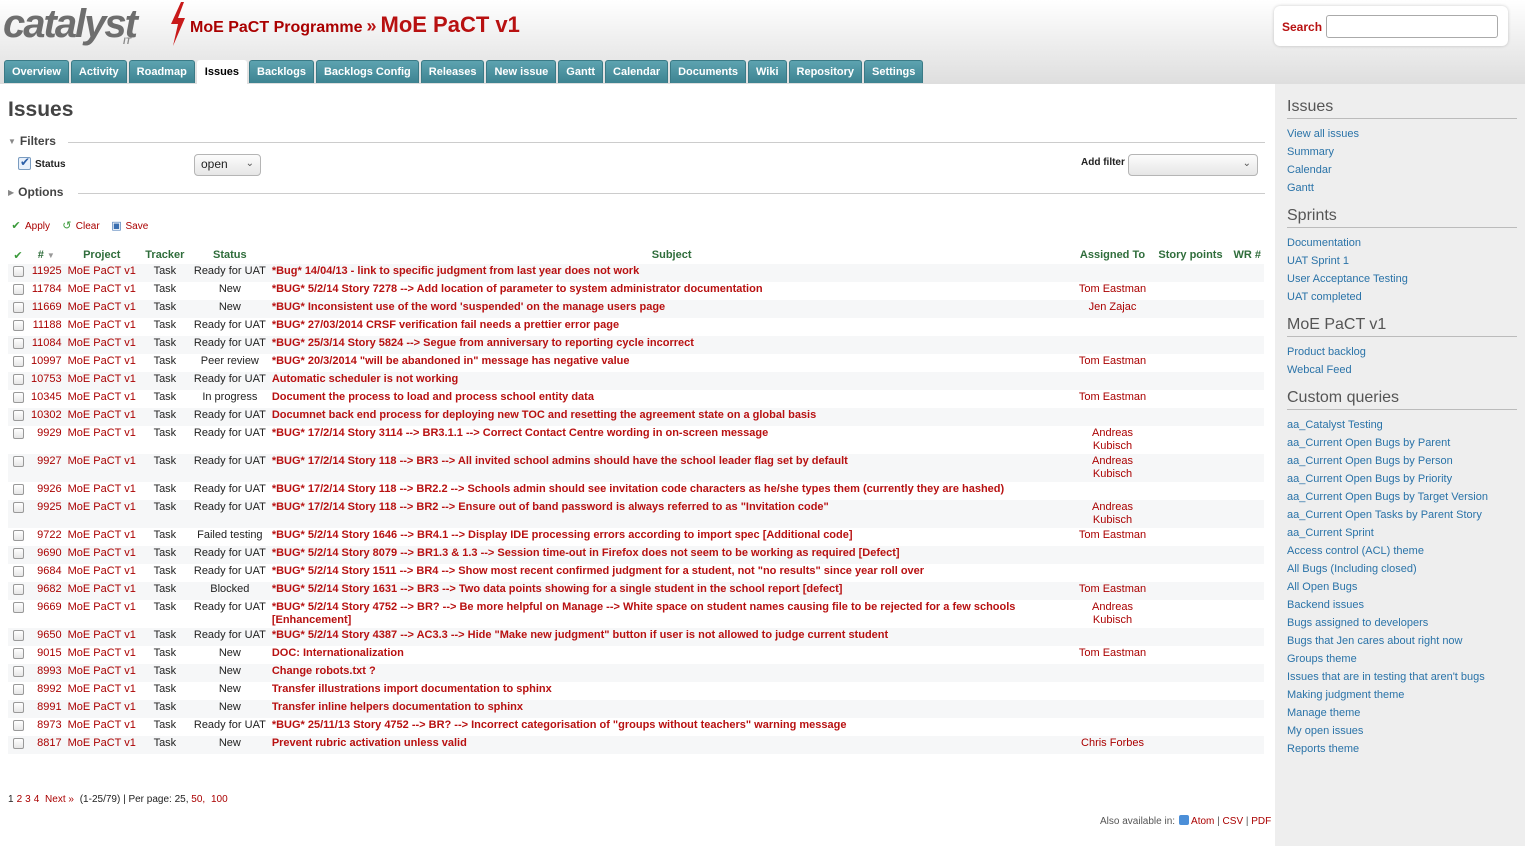  Describe the element at coordinates (276, 27) in the screenshot. I see `parent-project-link: MoE PaCT Programme` at that location.